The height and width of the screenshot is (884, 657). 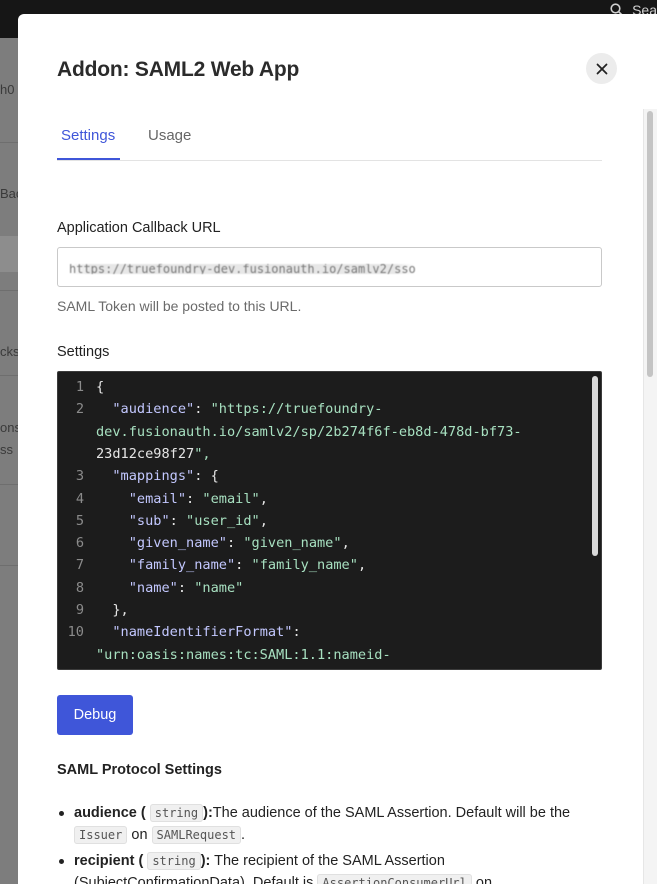 What do you see at coordinates (79, 520) in the screenshot?
I see `line-number: 5` at bounding box center [79, 520].